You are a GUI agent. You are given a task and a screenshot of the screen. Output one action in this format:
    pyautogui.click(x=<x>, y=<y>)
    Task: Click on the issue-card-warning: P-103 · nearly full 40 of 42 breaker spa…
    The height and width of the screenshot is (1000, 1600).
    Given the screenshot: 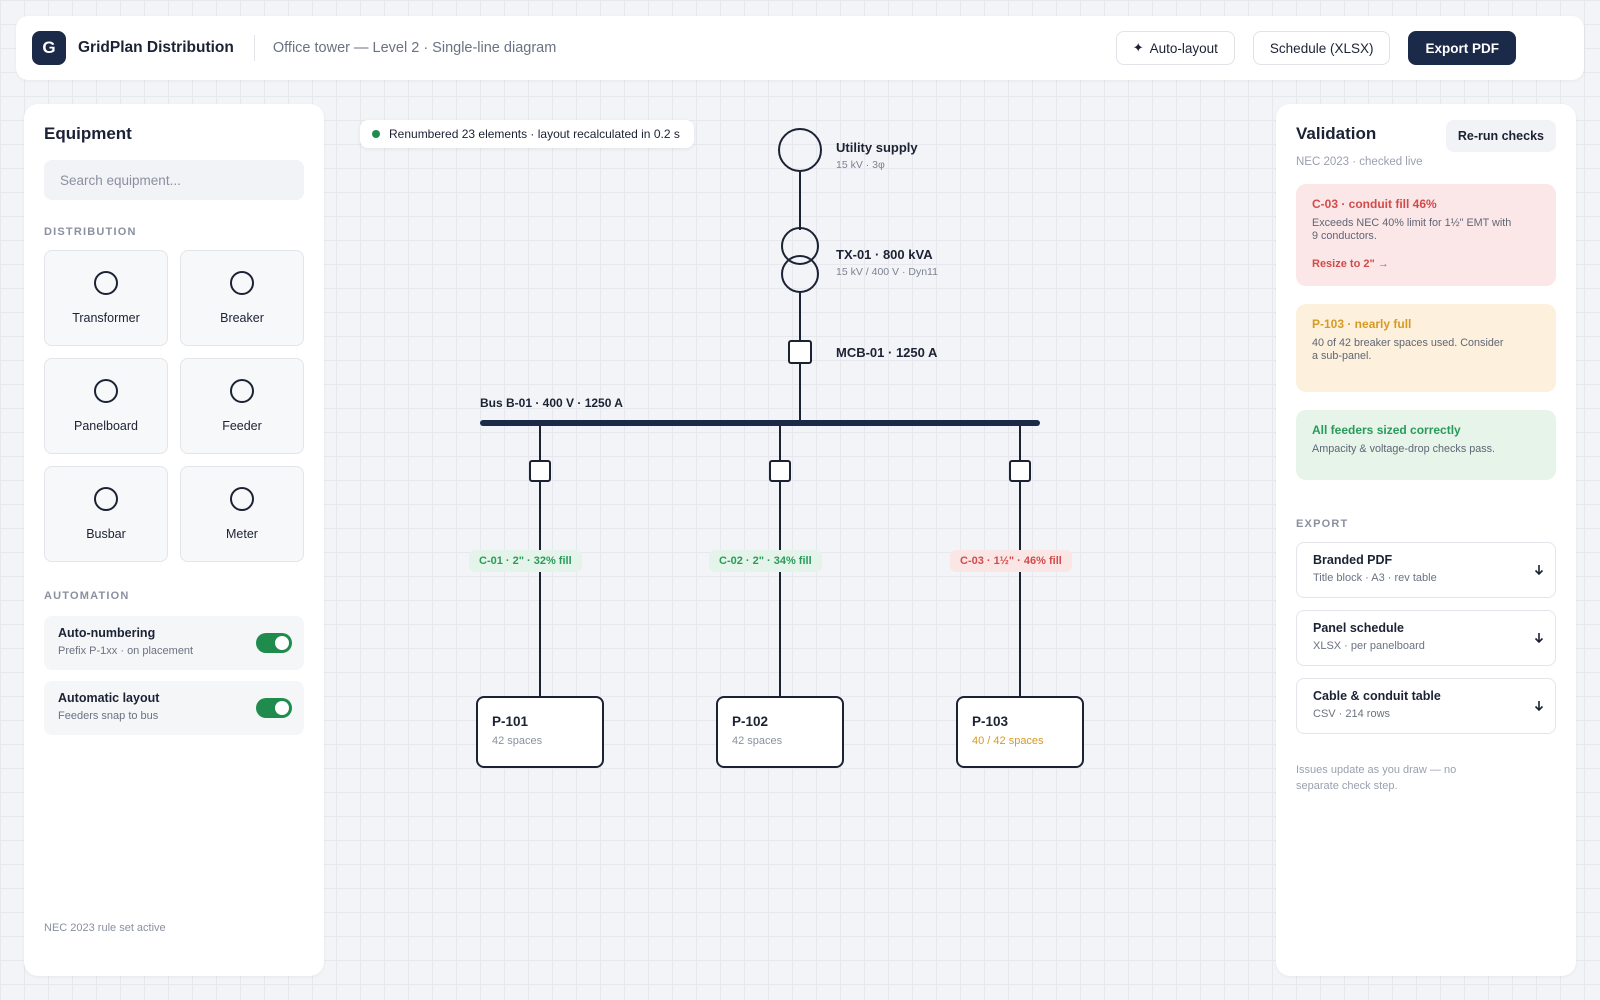 What is the action you would take?
    pyautogui.click(x=1426, y=348)
    